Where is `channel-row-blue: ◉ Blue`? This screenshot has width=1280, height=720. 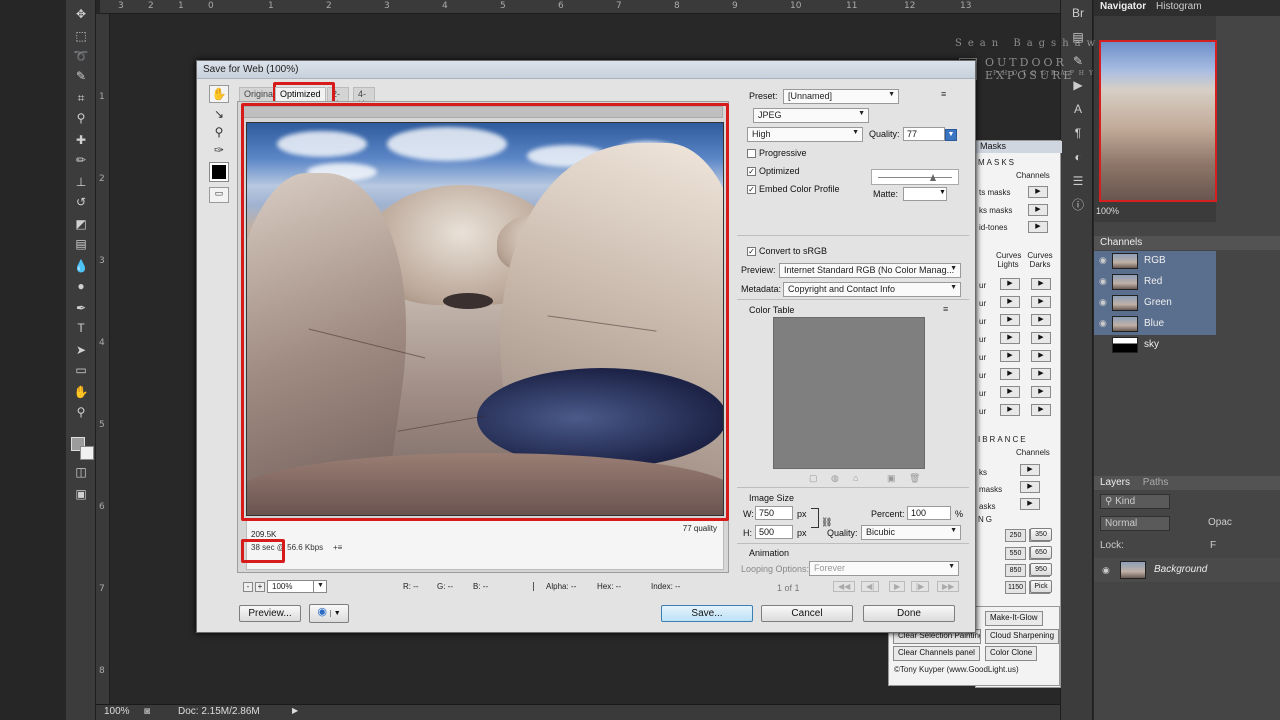
channel-row-blue: ◉ Blue is located at coordinates (1155, 324).